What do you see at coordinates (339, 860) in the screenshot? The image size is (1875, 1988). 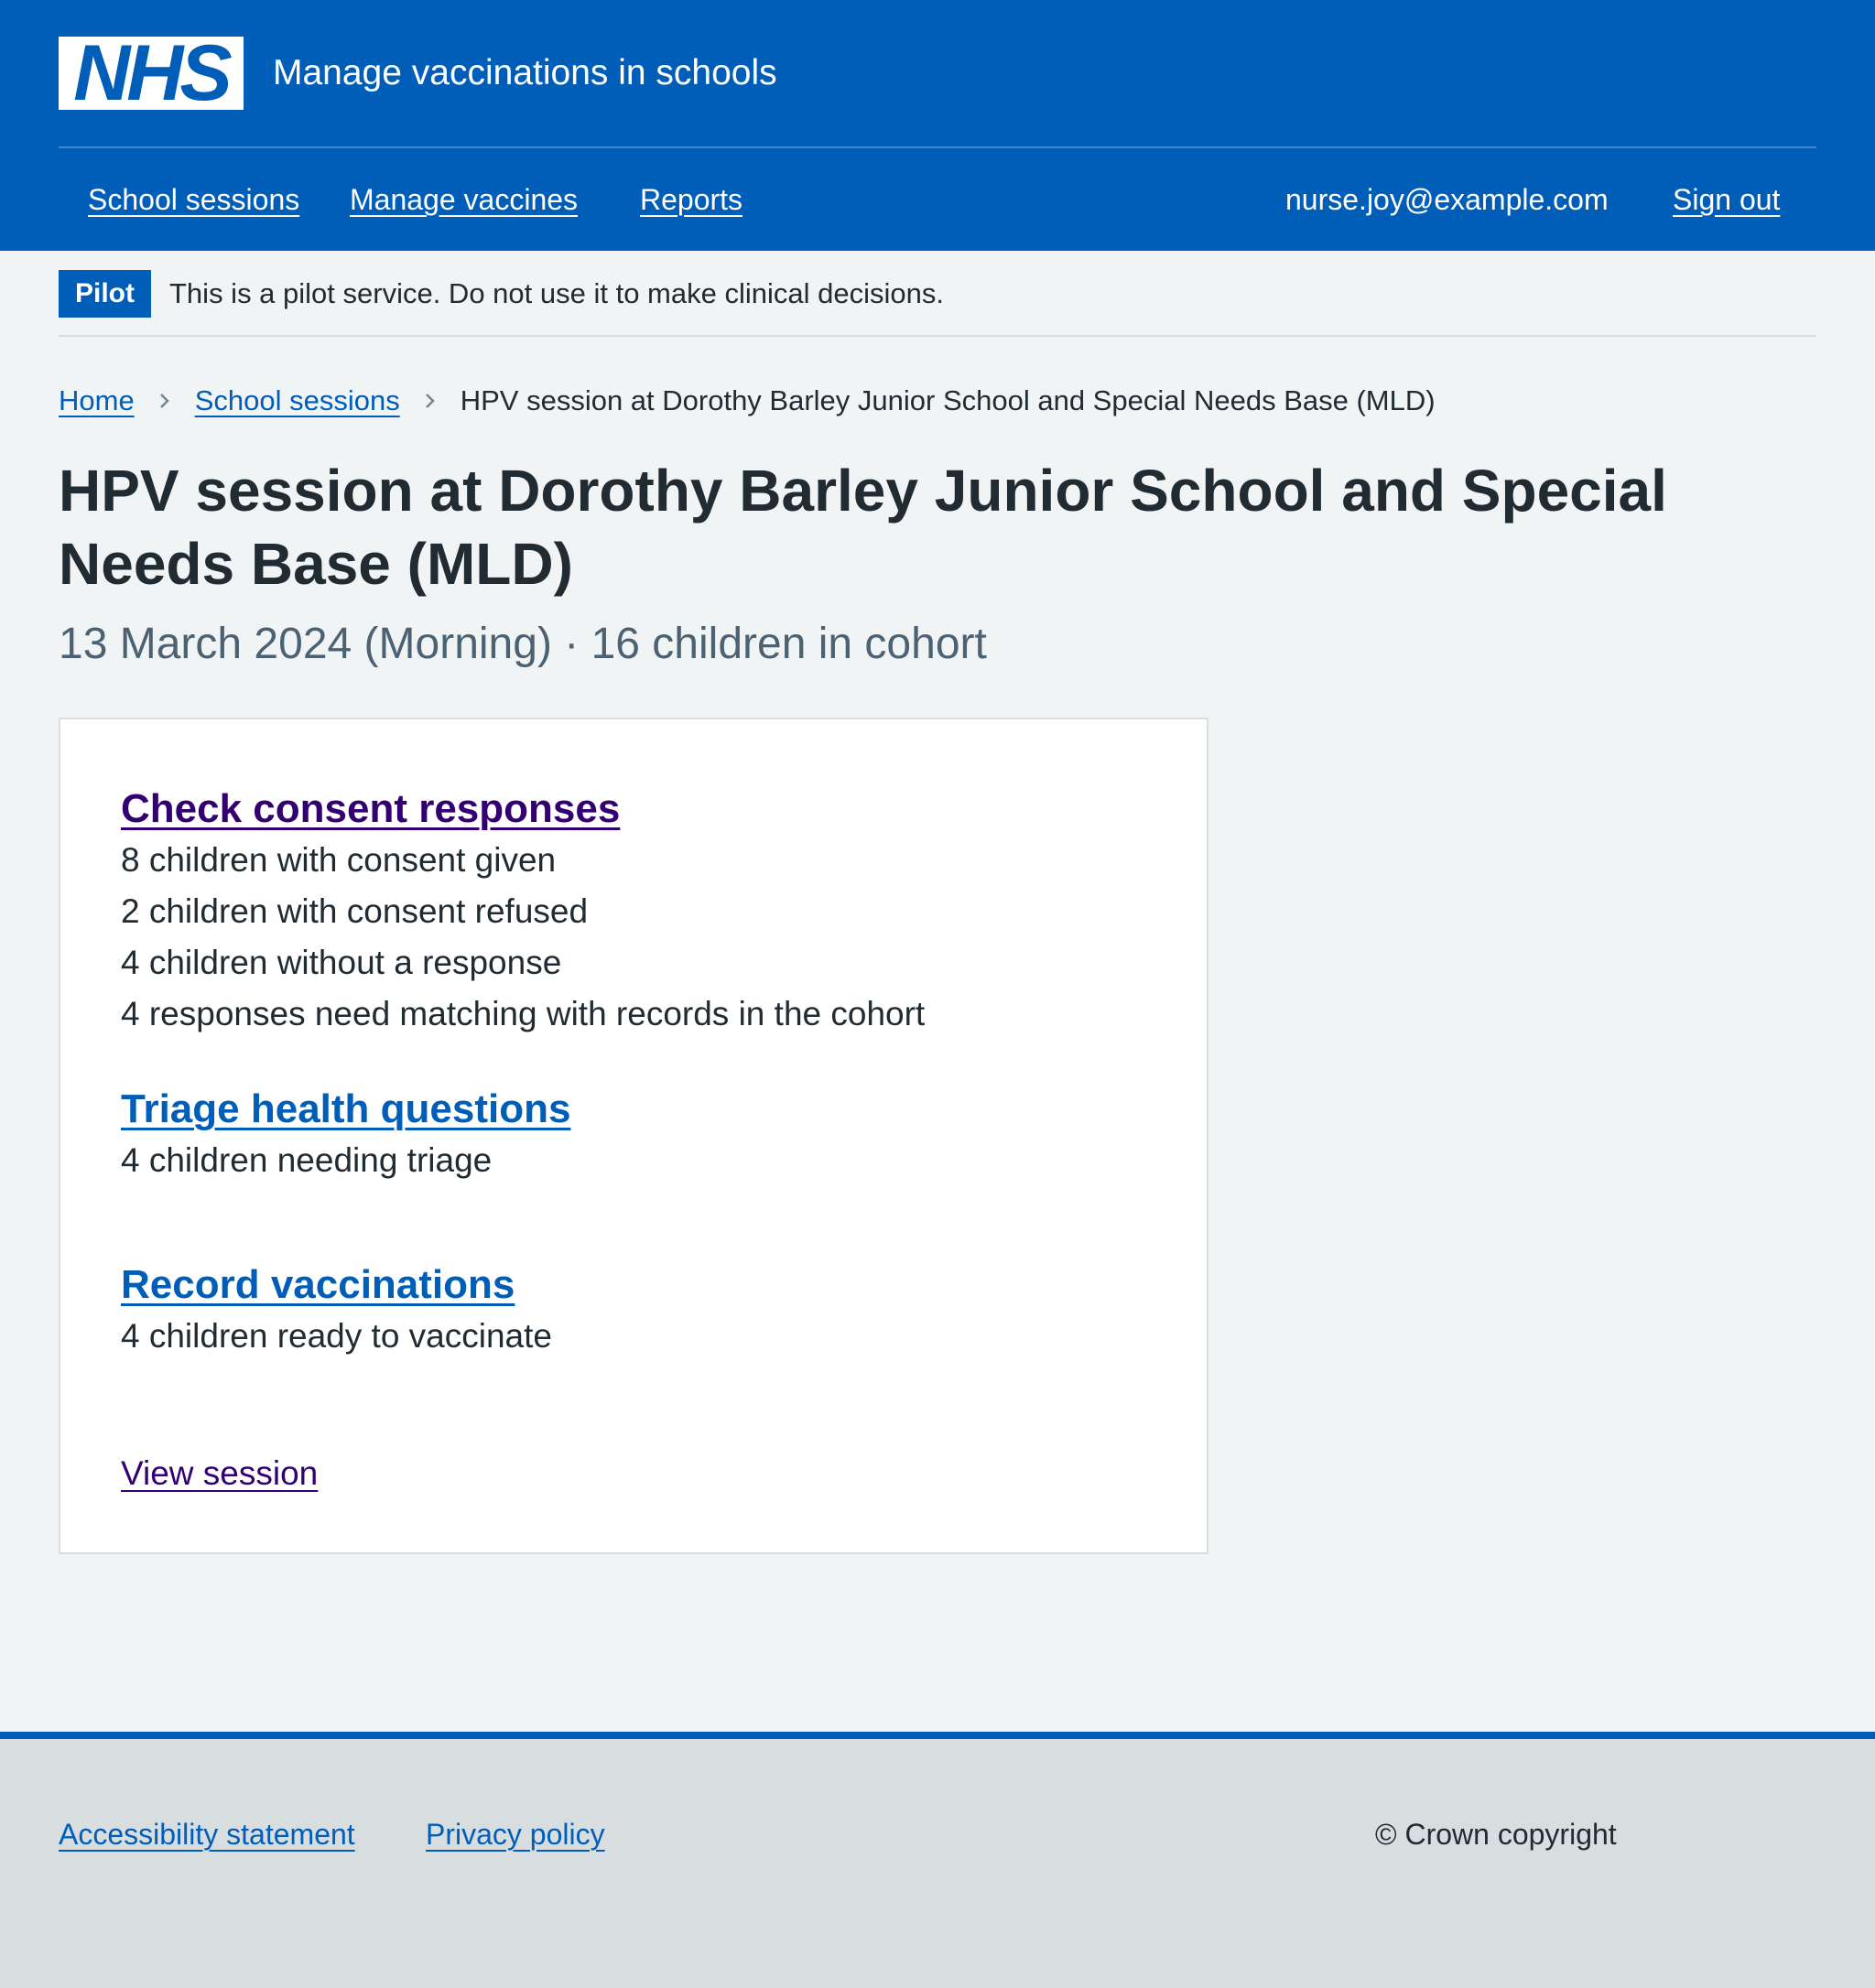 I see `consent-given-count: 8 children with consent given` at bounding box center [339, 860].